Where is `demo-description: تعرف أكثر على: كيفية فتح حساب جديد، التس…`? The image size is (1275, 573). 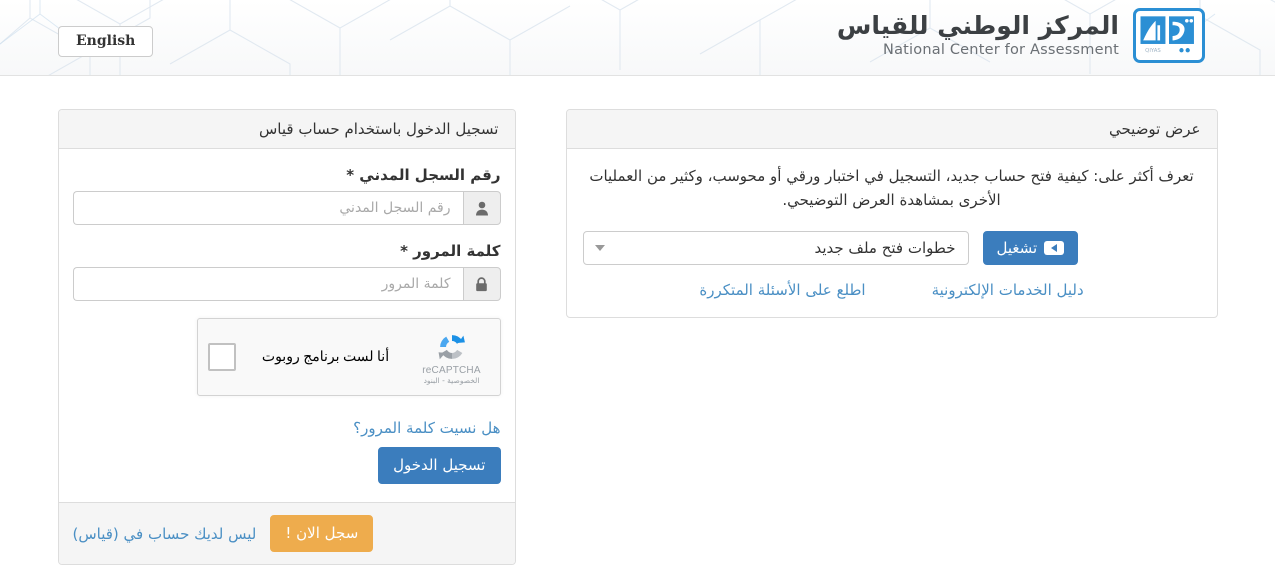 demo-description: تعرف أكثر على: كيفية فتح حساب جديد، التس… is located at coordinates (891, 188).